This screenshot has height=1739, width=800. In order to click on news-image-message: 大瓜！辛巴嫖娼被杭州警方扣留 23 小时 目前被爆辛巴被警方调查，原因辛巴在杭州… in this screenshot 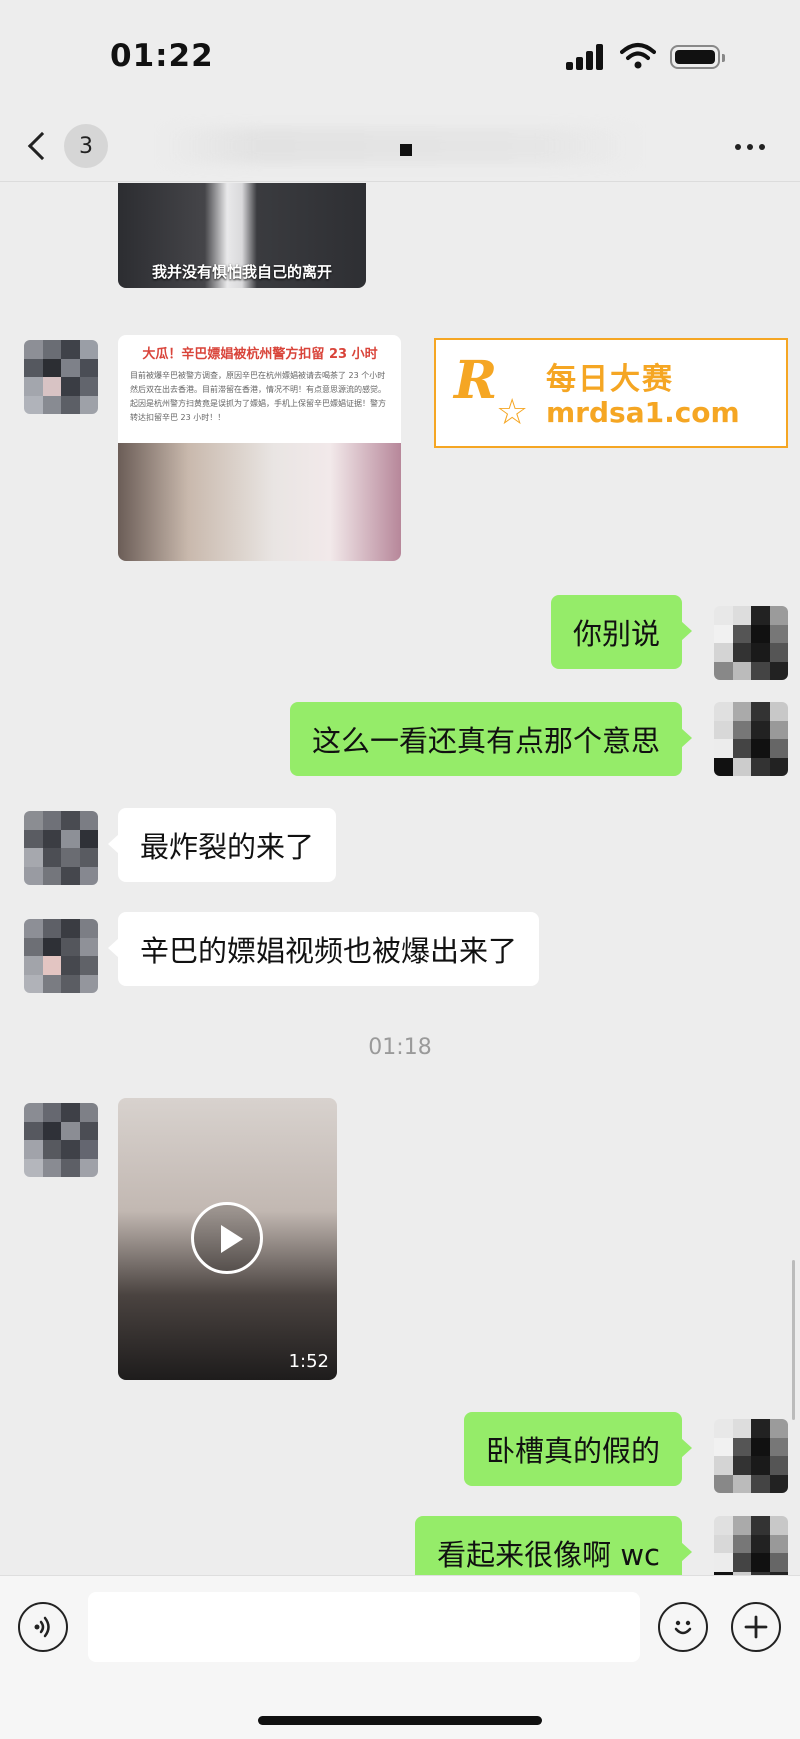, I will do `click(259, 448)`.